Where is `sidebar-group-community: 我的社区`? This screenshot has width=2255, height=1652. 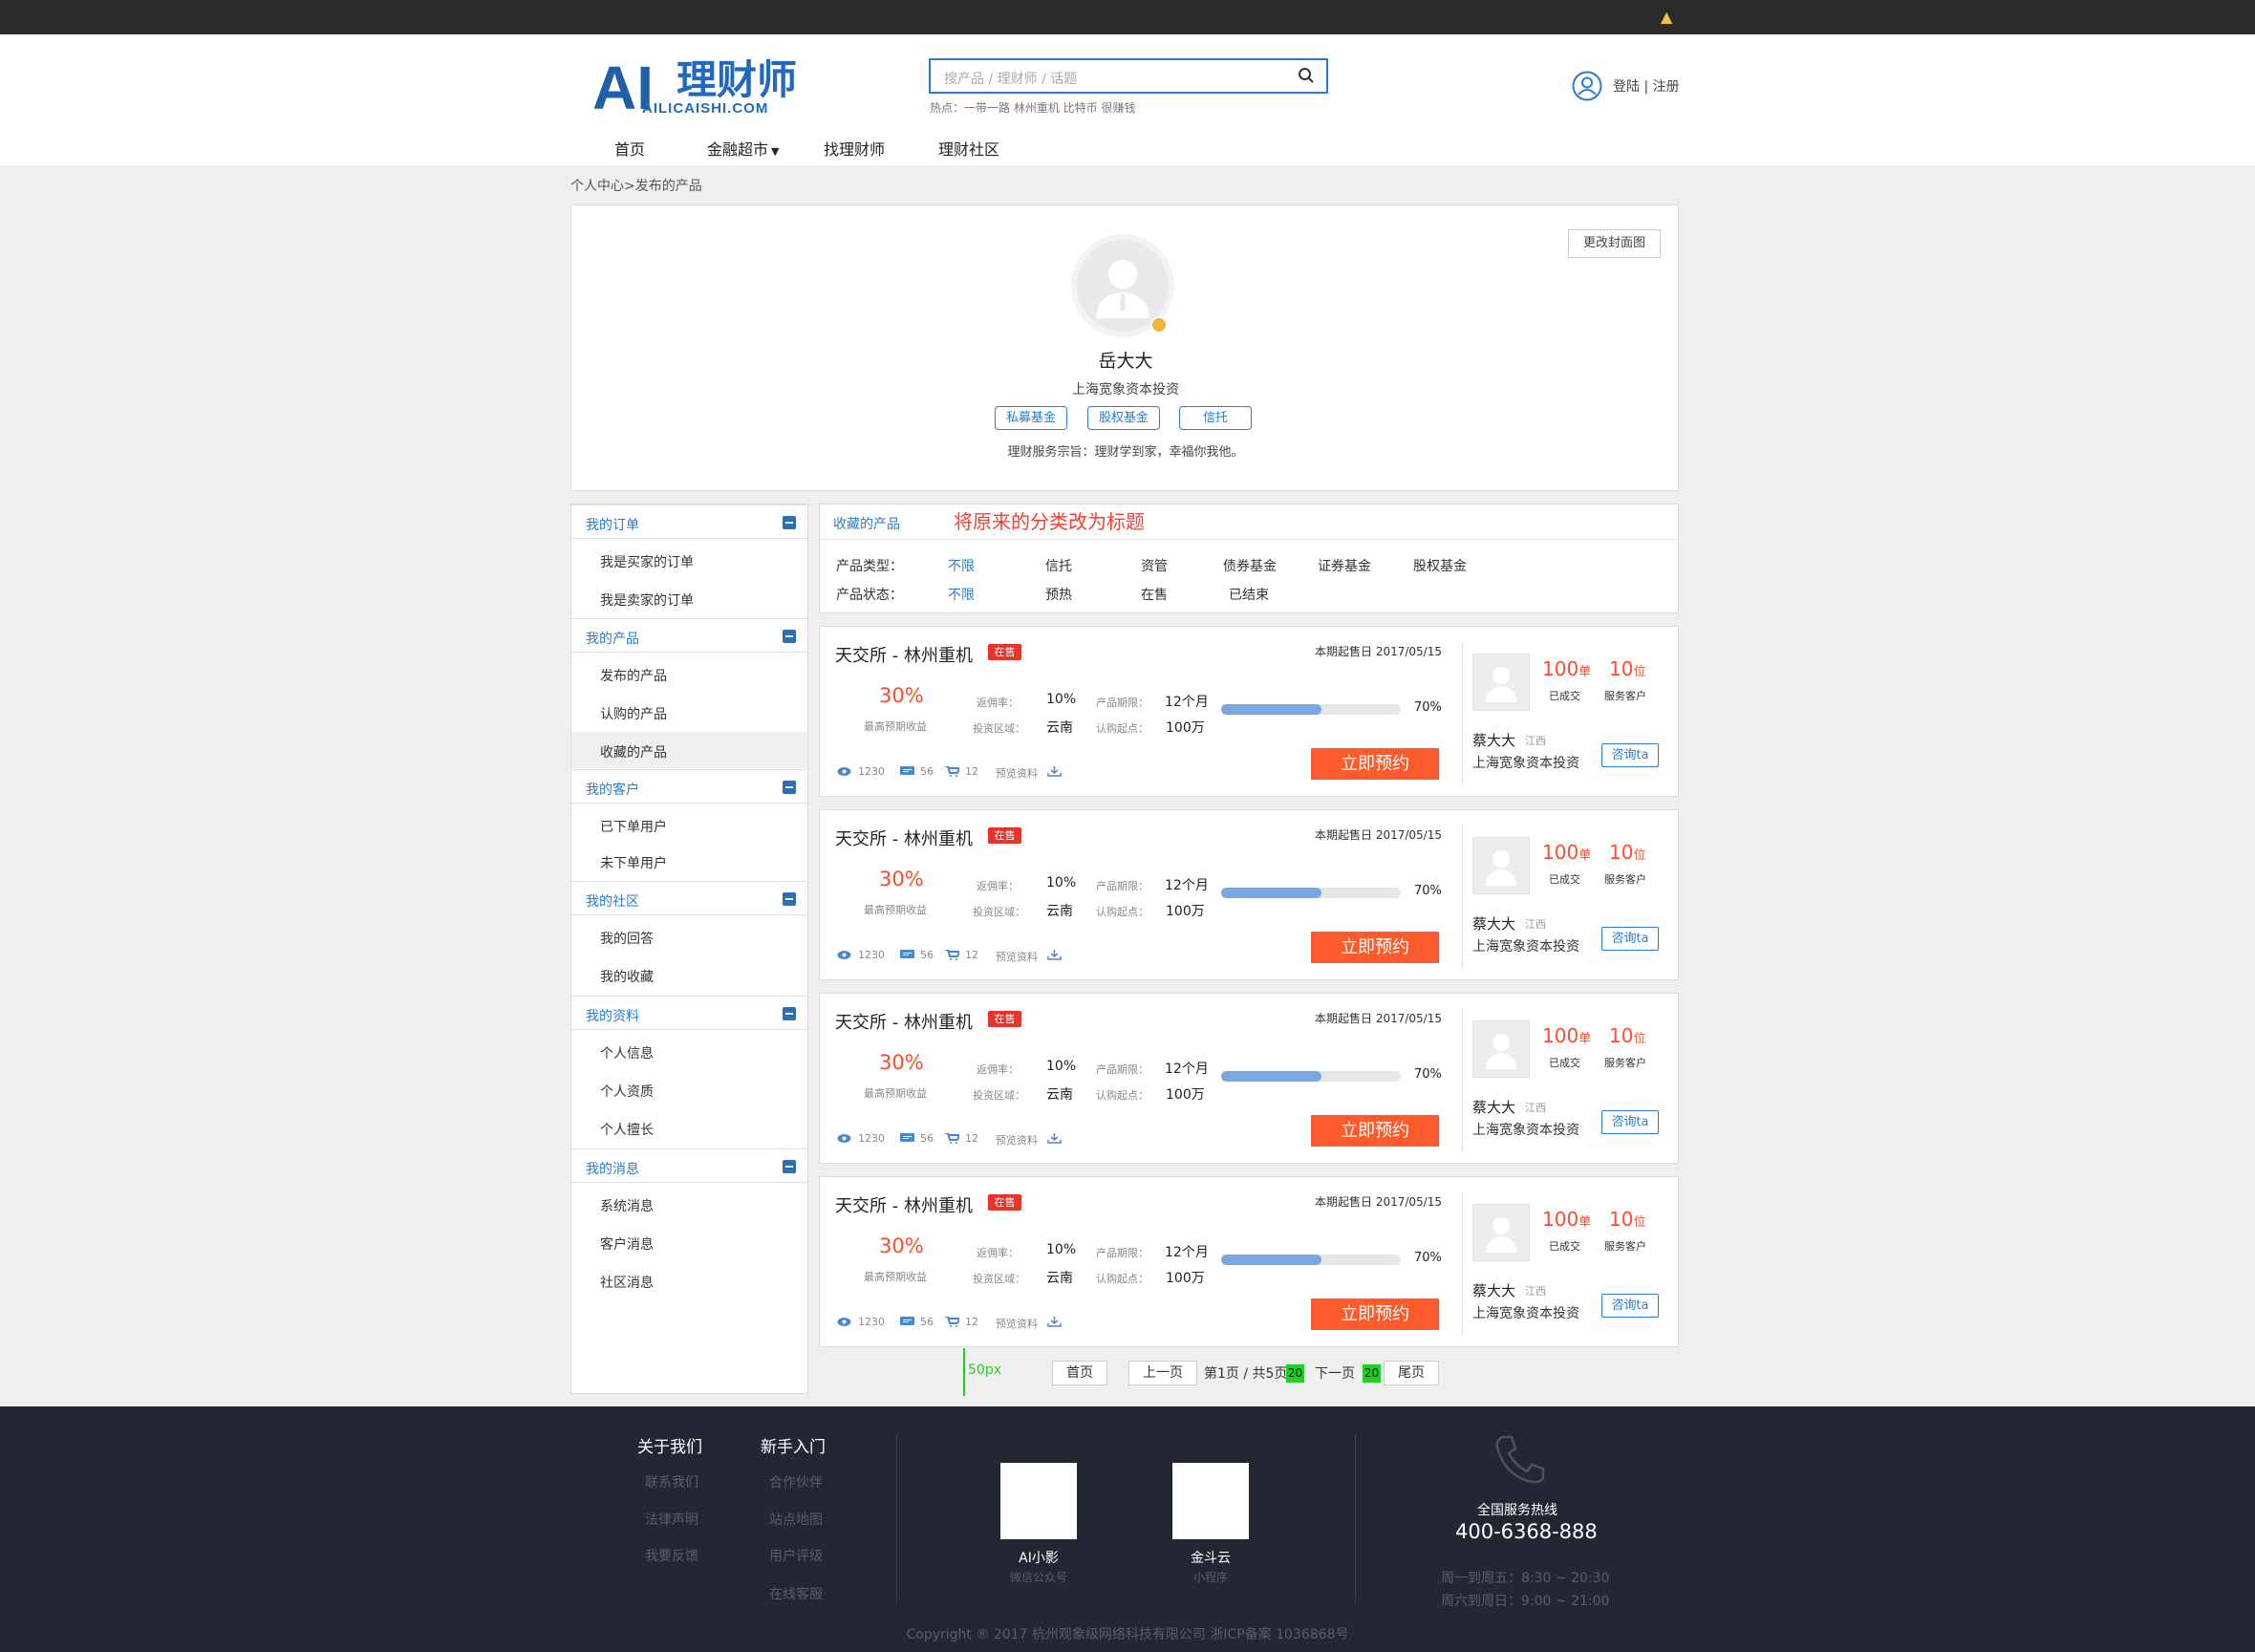 sidebar-group-community: 我的社区 is located at coordinates (689, 898).